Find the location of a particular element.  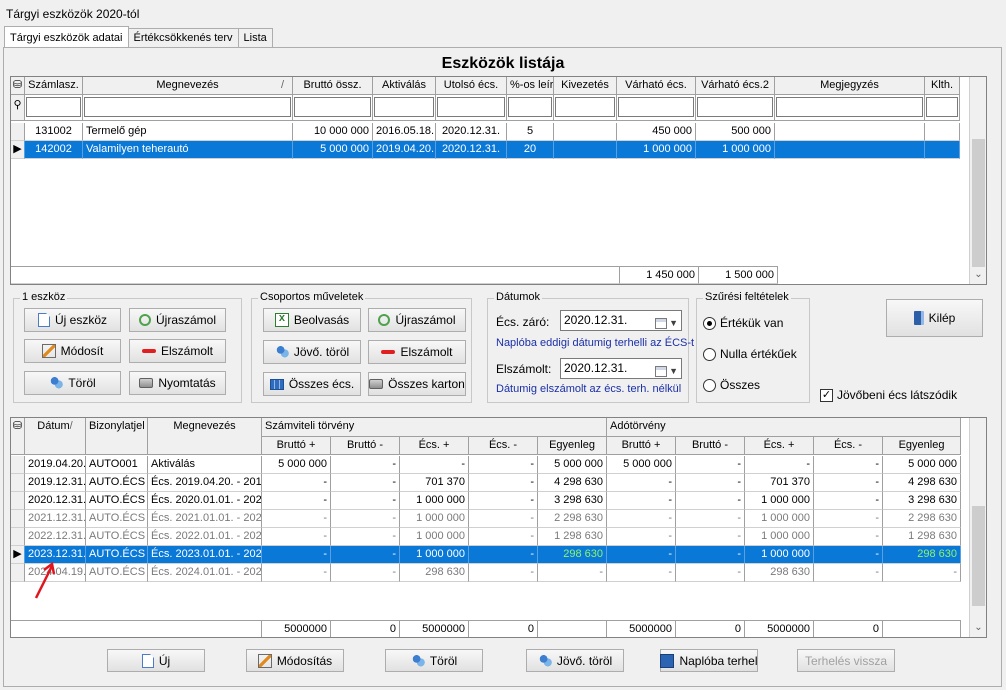

total-sz-ecs-plus: 5000000 is located at coordinates (434, 629).